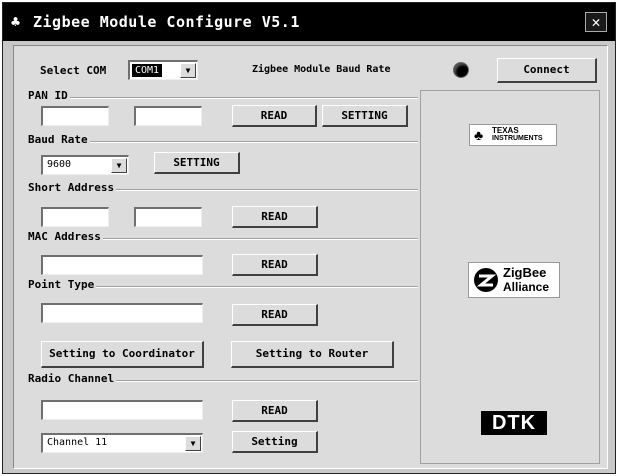 This screenshot has height=476, width=620. Describe the element at coordinates (197, 163) in the screenshot. I see `baud-rate-setting-button: SETTING` at that location.